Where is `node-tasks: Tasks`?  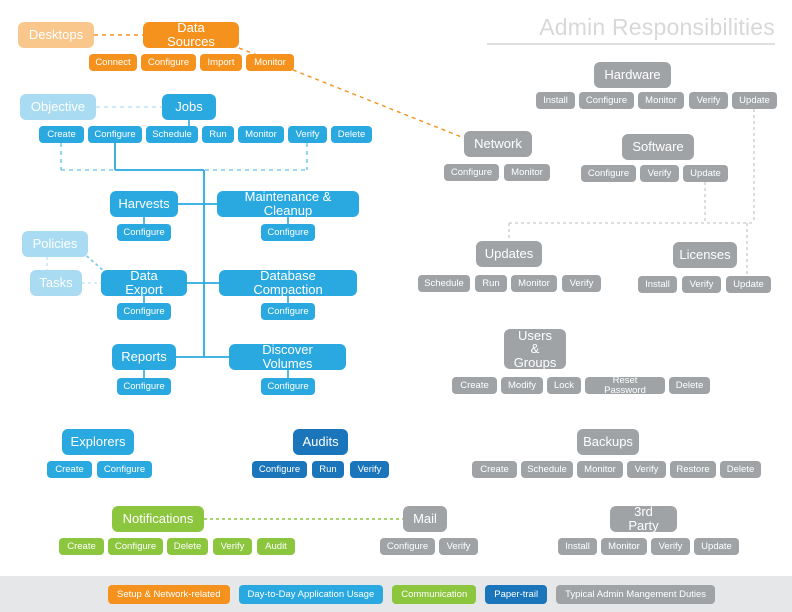 node-tasks: Tasks is located at coordinates (56, 283).